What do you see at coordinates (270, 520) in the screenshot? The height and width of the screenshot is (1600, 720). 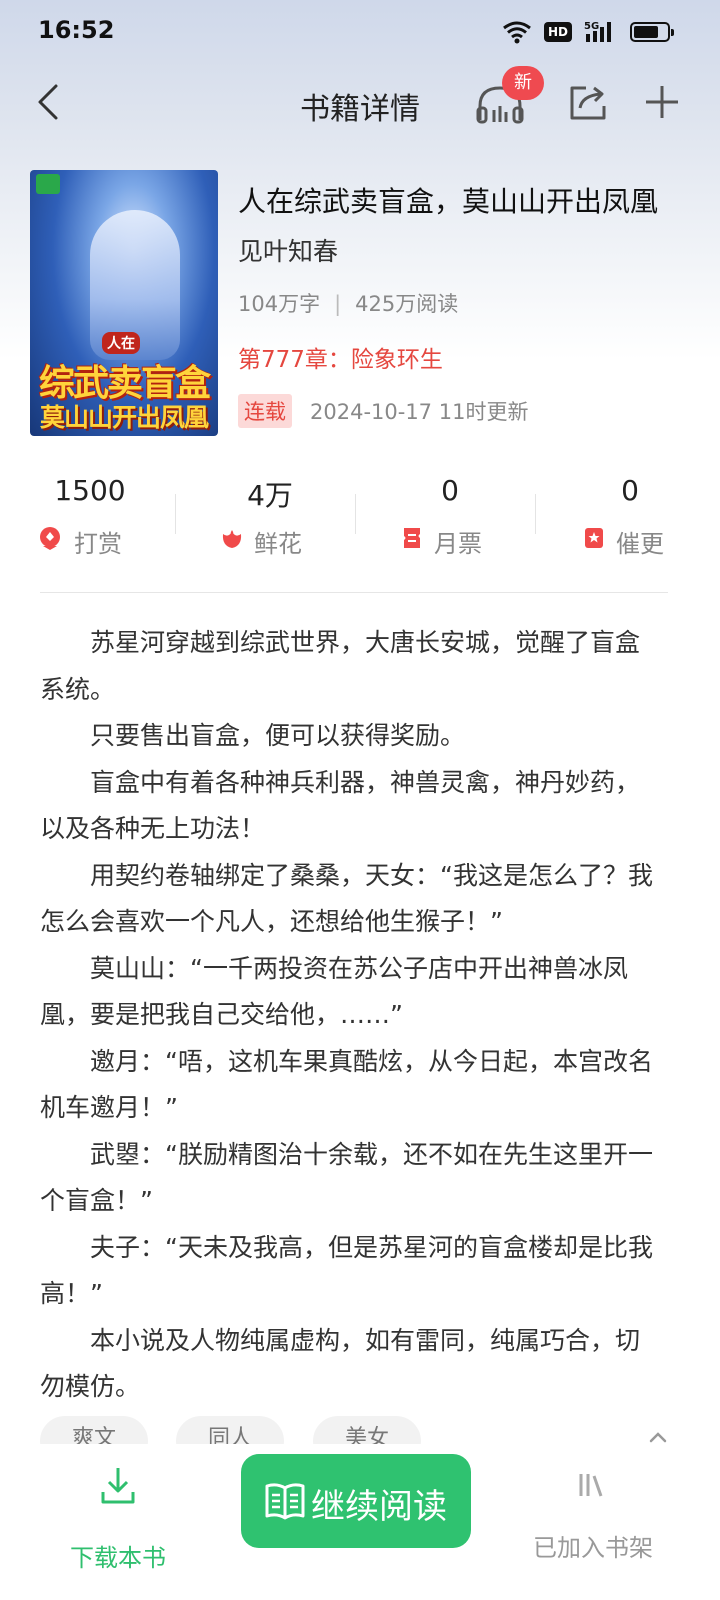 I see `stat-flower: 4万 鲜花` at bounding box center [270, 520].